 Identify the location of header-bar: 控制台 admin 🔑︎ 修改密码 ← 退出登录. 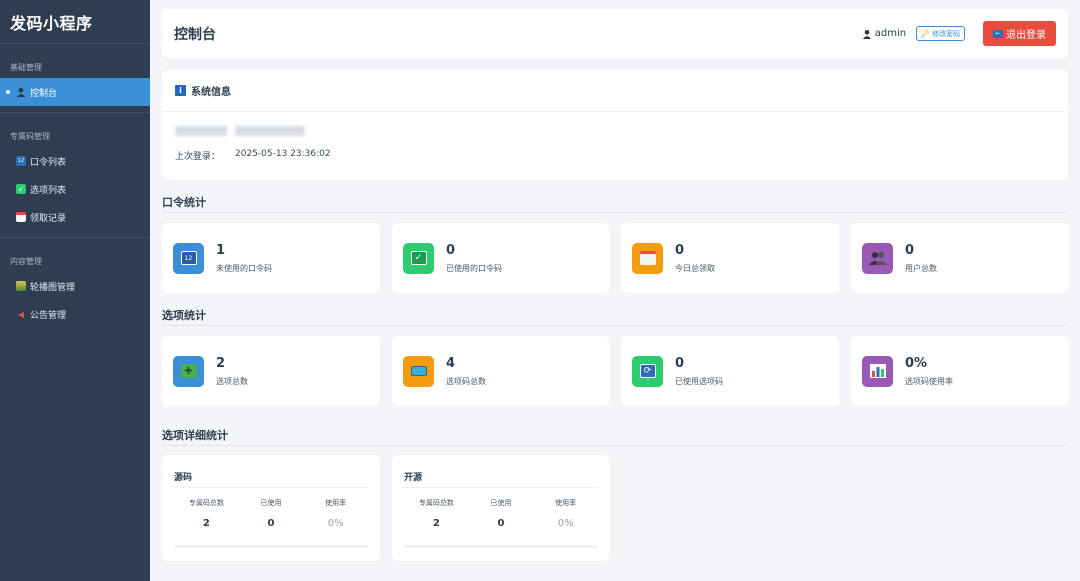
(615, 33).